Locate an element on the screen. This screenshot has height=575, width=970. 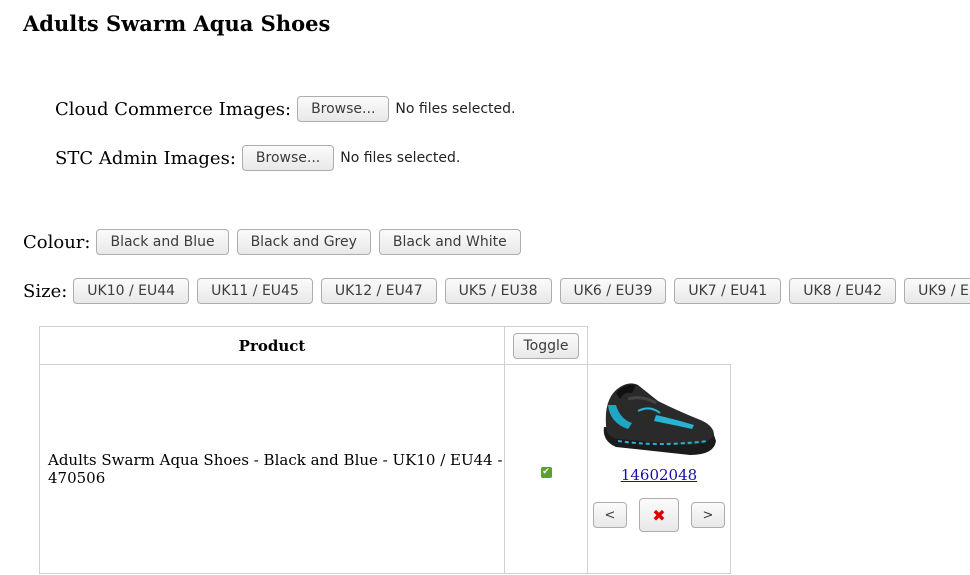
shoe-image is located at coordinates (659, 418).